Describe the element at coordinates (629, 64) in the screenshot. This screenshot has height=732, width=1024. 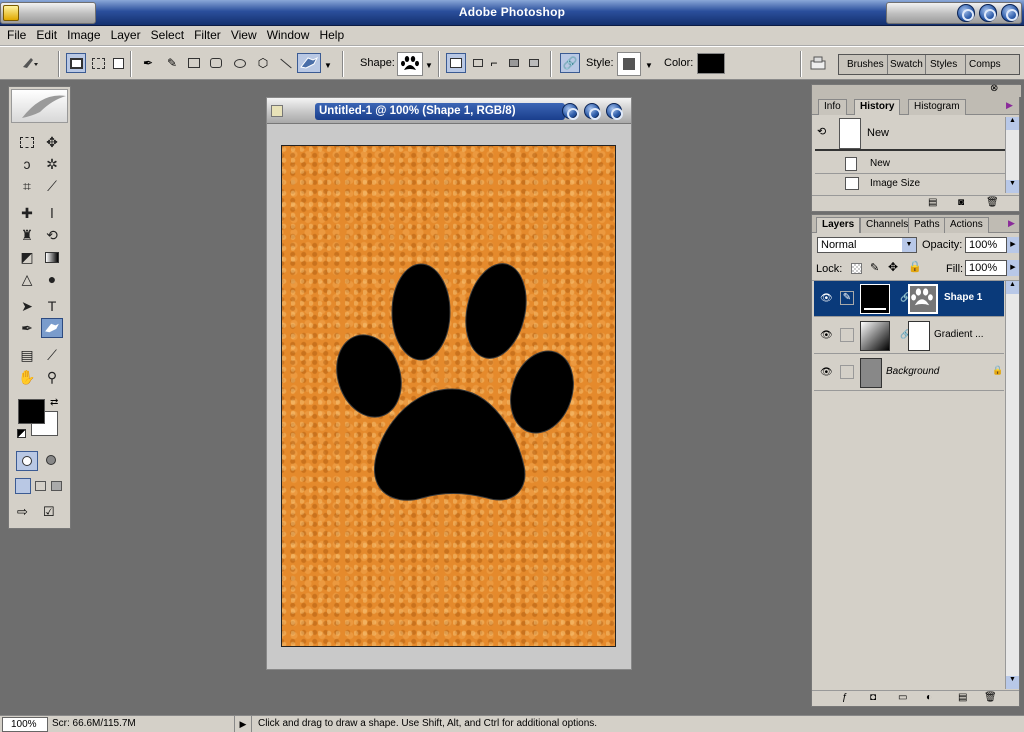
I see `style-picker` at that location.